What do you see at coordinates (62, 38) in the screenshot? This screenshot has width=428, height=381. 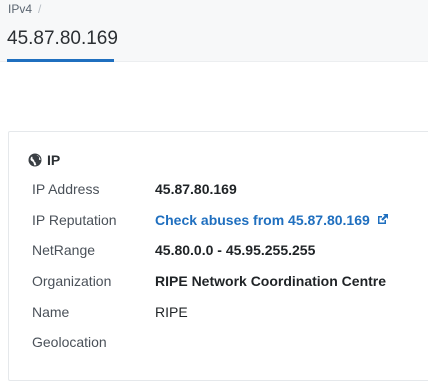 I see `page-title: 45.87.80.169` at bounding box center [62, 38].